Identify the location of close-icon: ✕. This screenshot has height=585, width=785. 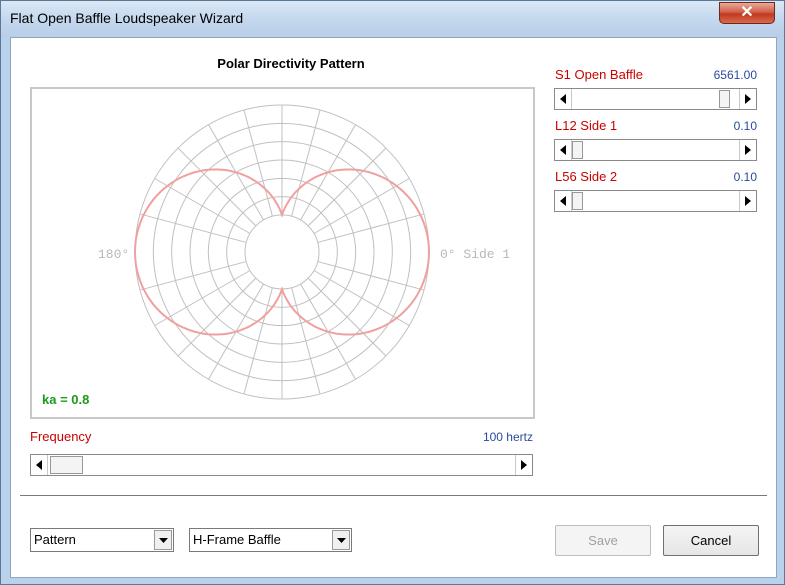
(747, 12).